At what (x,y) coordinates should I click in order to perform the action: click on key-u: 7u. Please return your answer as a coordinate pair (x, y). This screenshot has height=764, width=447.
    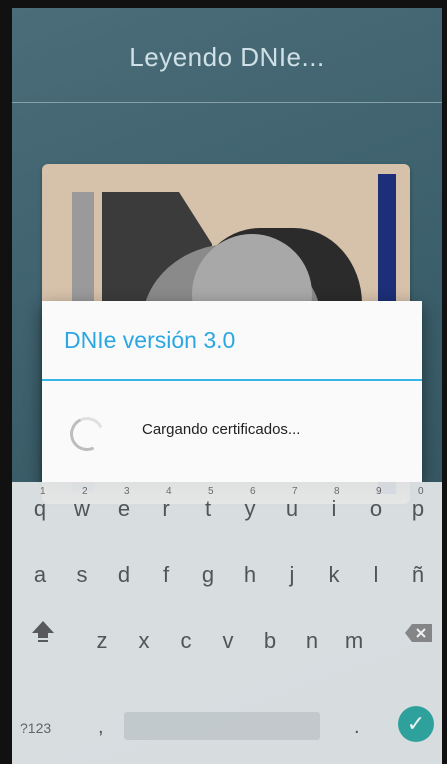
    Looking at the image, I should click on (292, 504).